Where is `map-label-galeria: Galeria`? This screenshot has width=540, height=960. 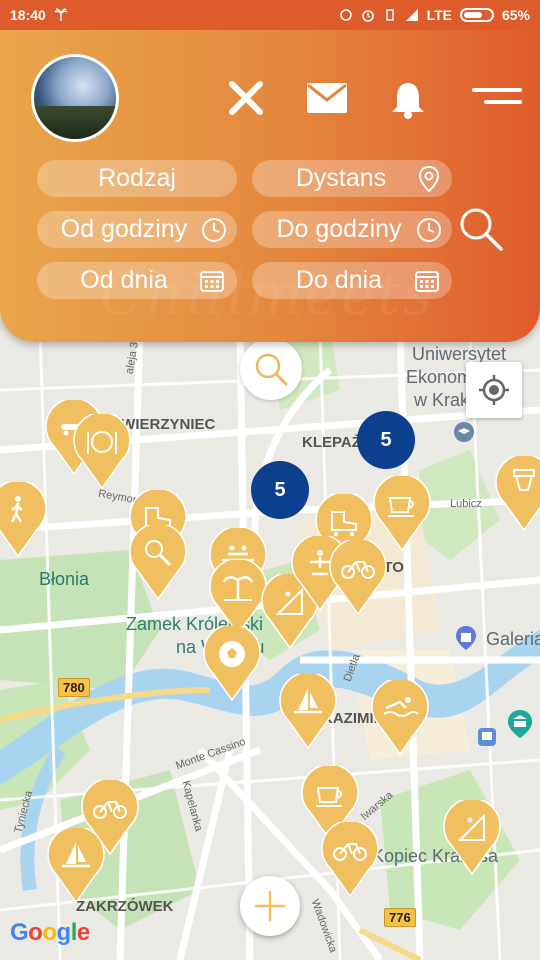 map-label-galeria: Galeria is located at coordinates (513, 639).